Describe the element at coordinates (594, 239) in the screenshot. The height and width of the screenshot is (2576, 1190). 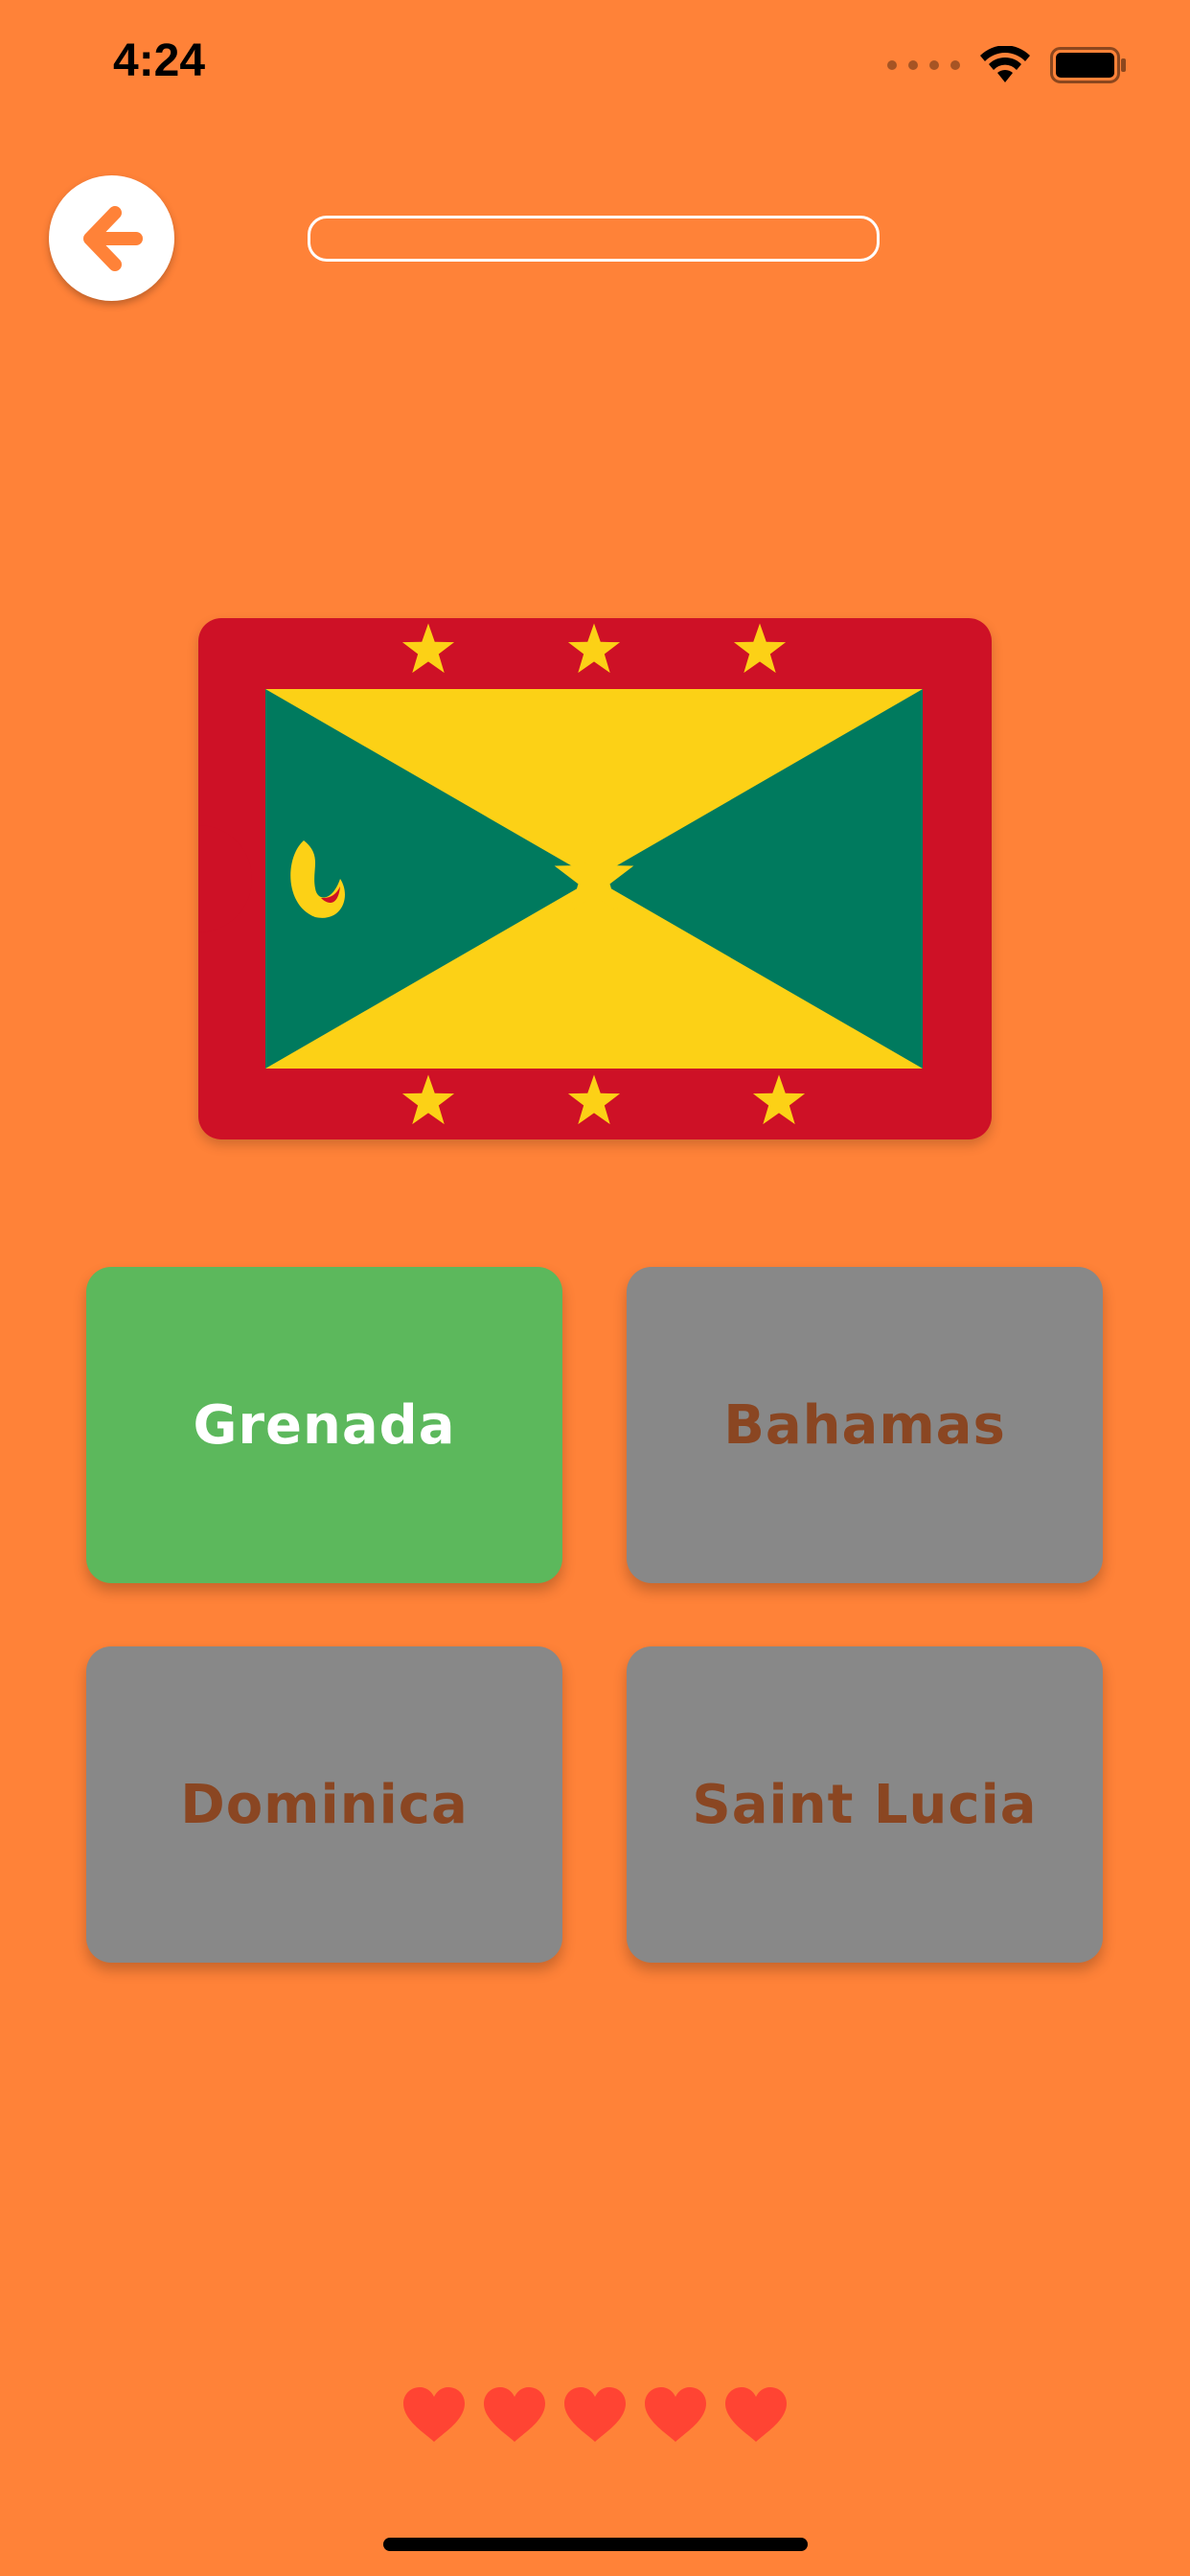
I see `progress-bar` at that location.